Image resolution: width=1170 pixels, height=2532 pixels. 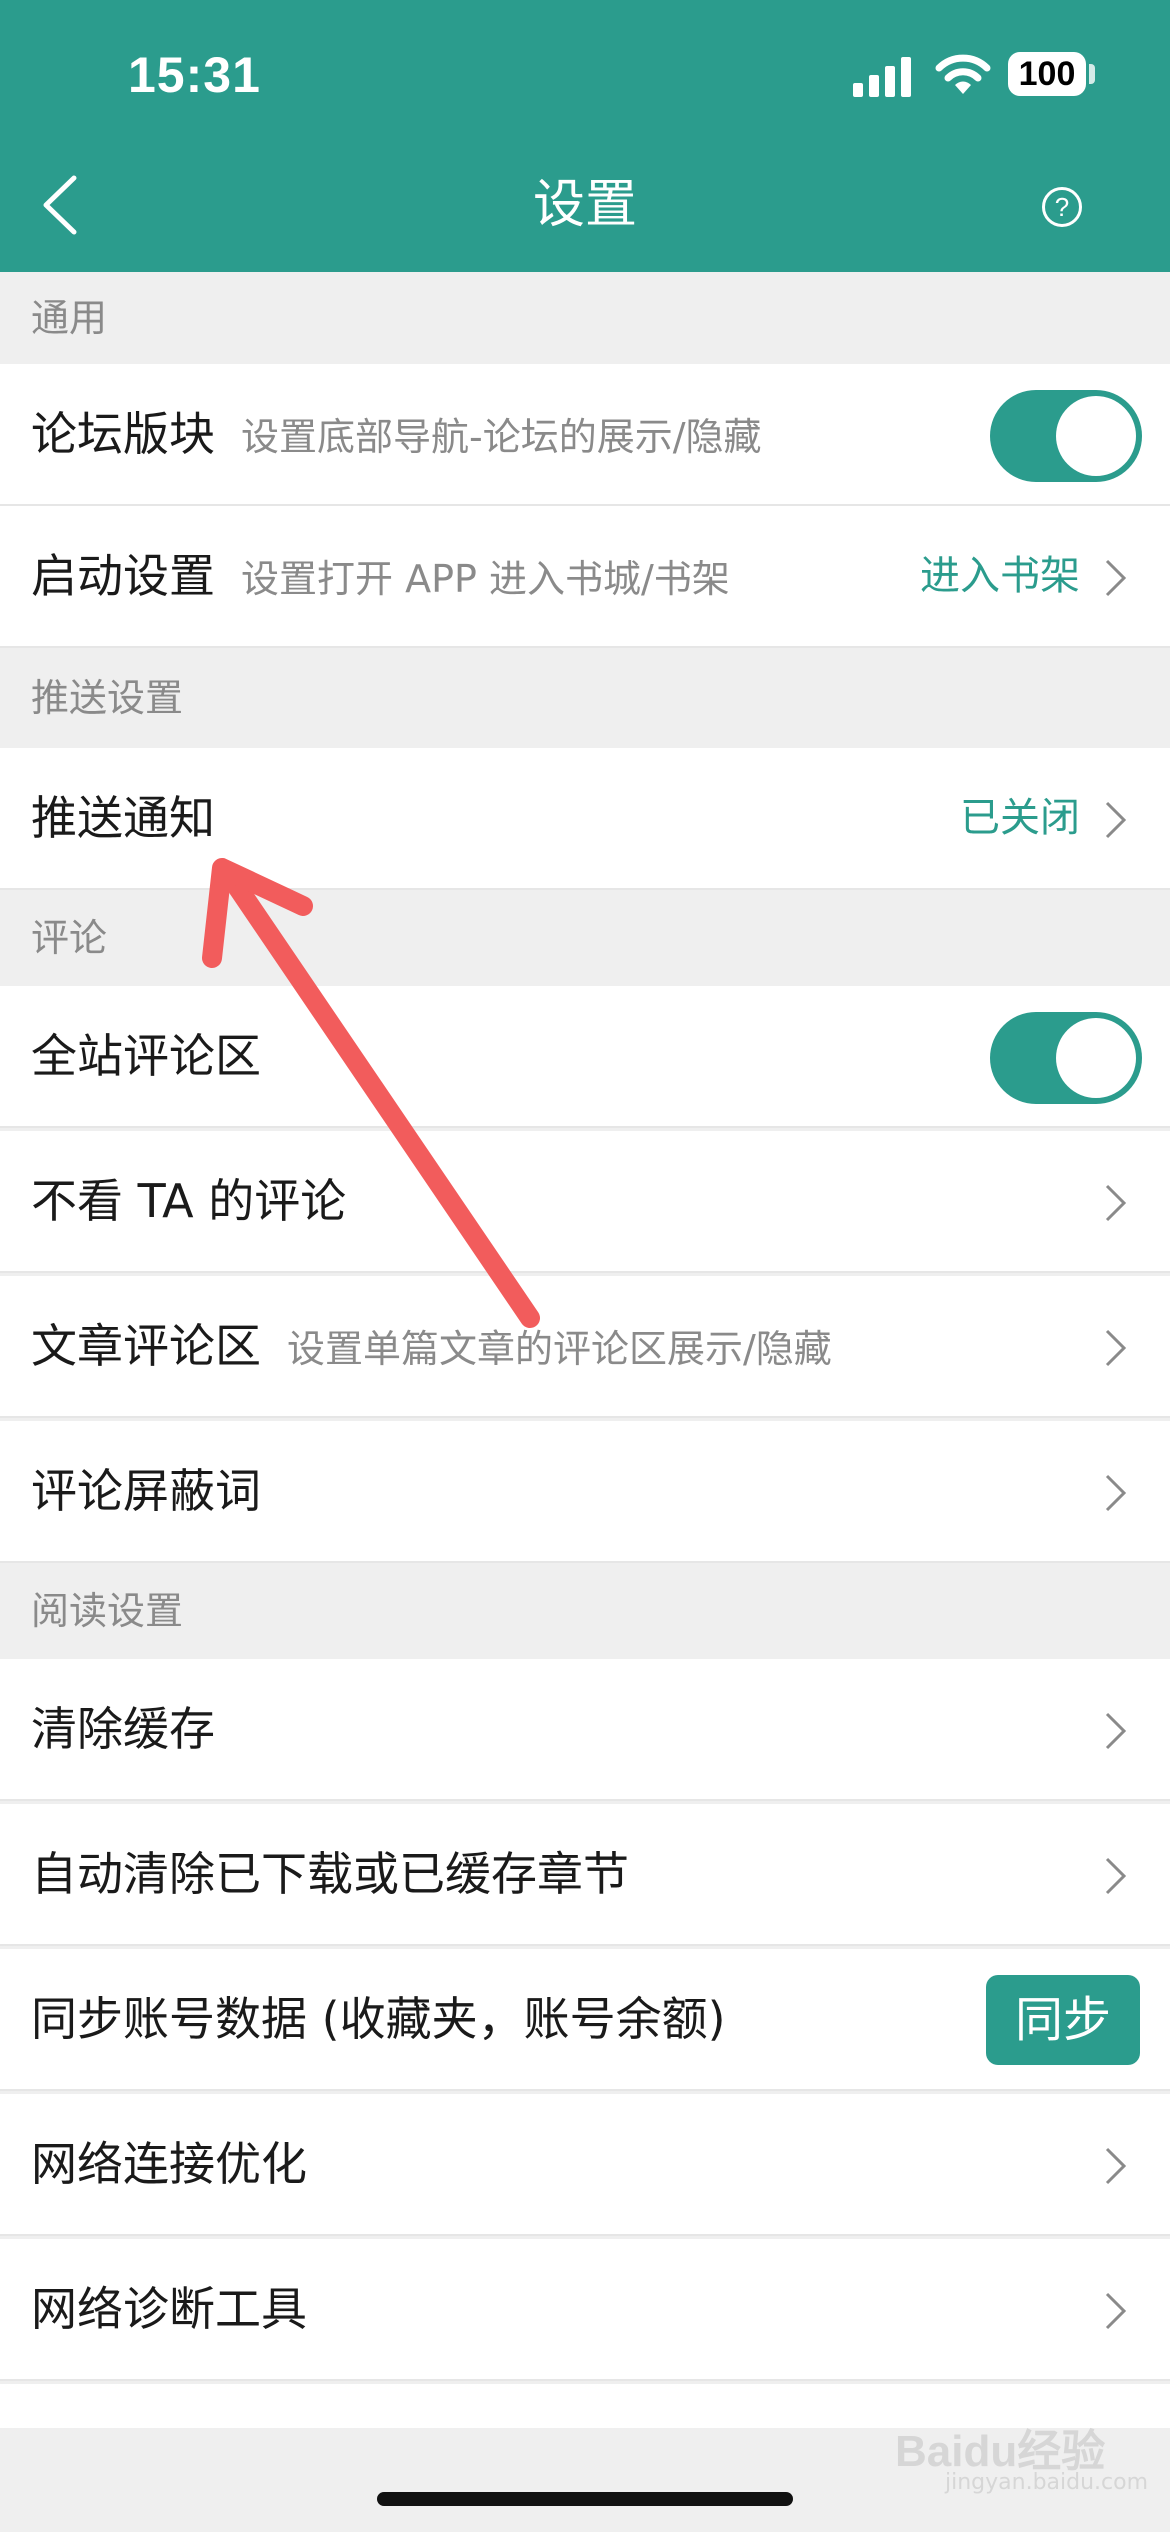 What do you see at coordinates (123, 434) in the screenshot?
I see `row-label: 论坛版块` at bounding box center [123, 434].